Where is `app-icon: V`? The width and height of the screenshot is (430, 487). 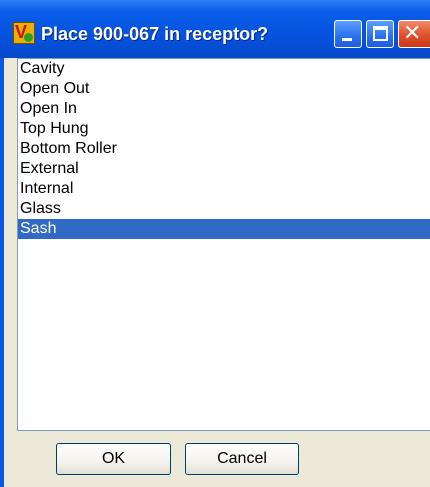
app-icon: V is located at coordinates (24, 33).